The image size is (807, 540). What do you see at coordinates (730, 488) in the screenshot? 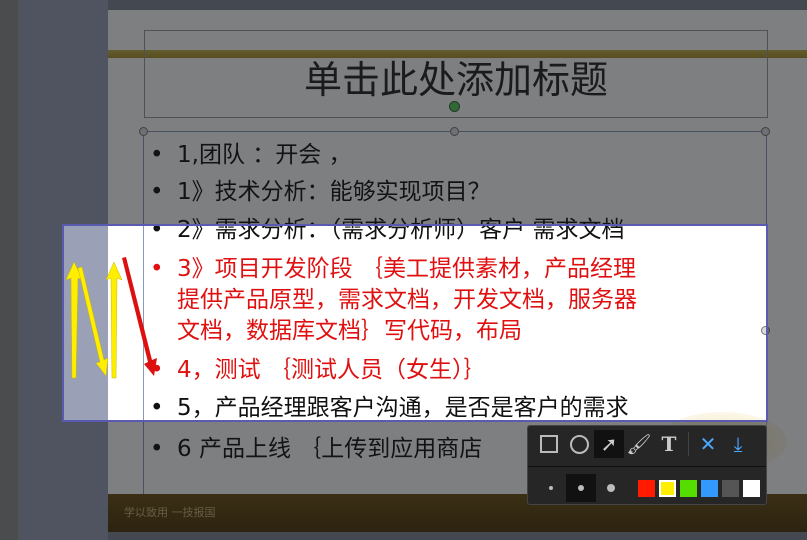
I see `color-swatch-gray` at bounding box center [730, 488].